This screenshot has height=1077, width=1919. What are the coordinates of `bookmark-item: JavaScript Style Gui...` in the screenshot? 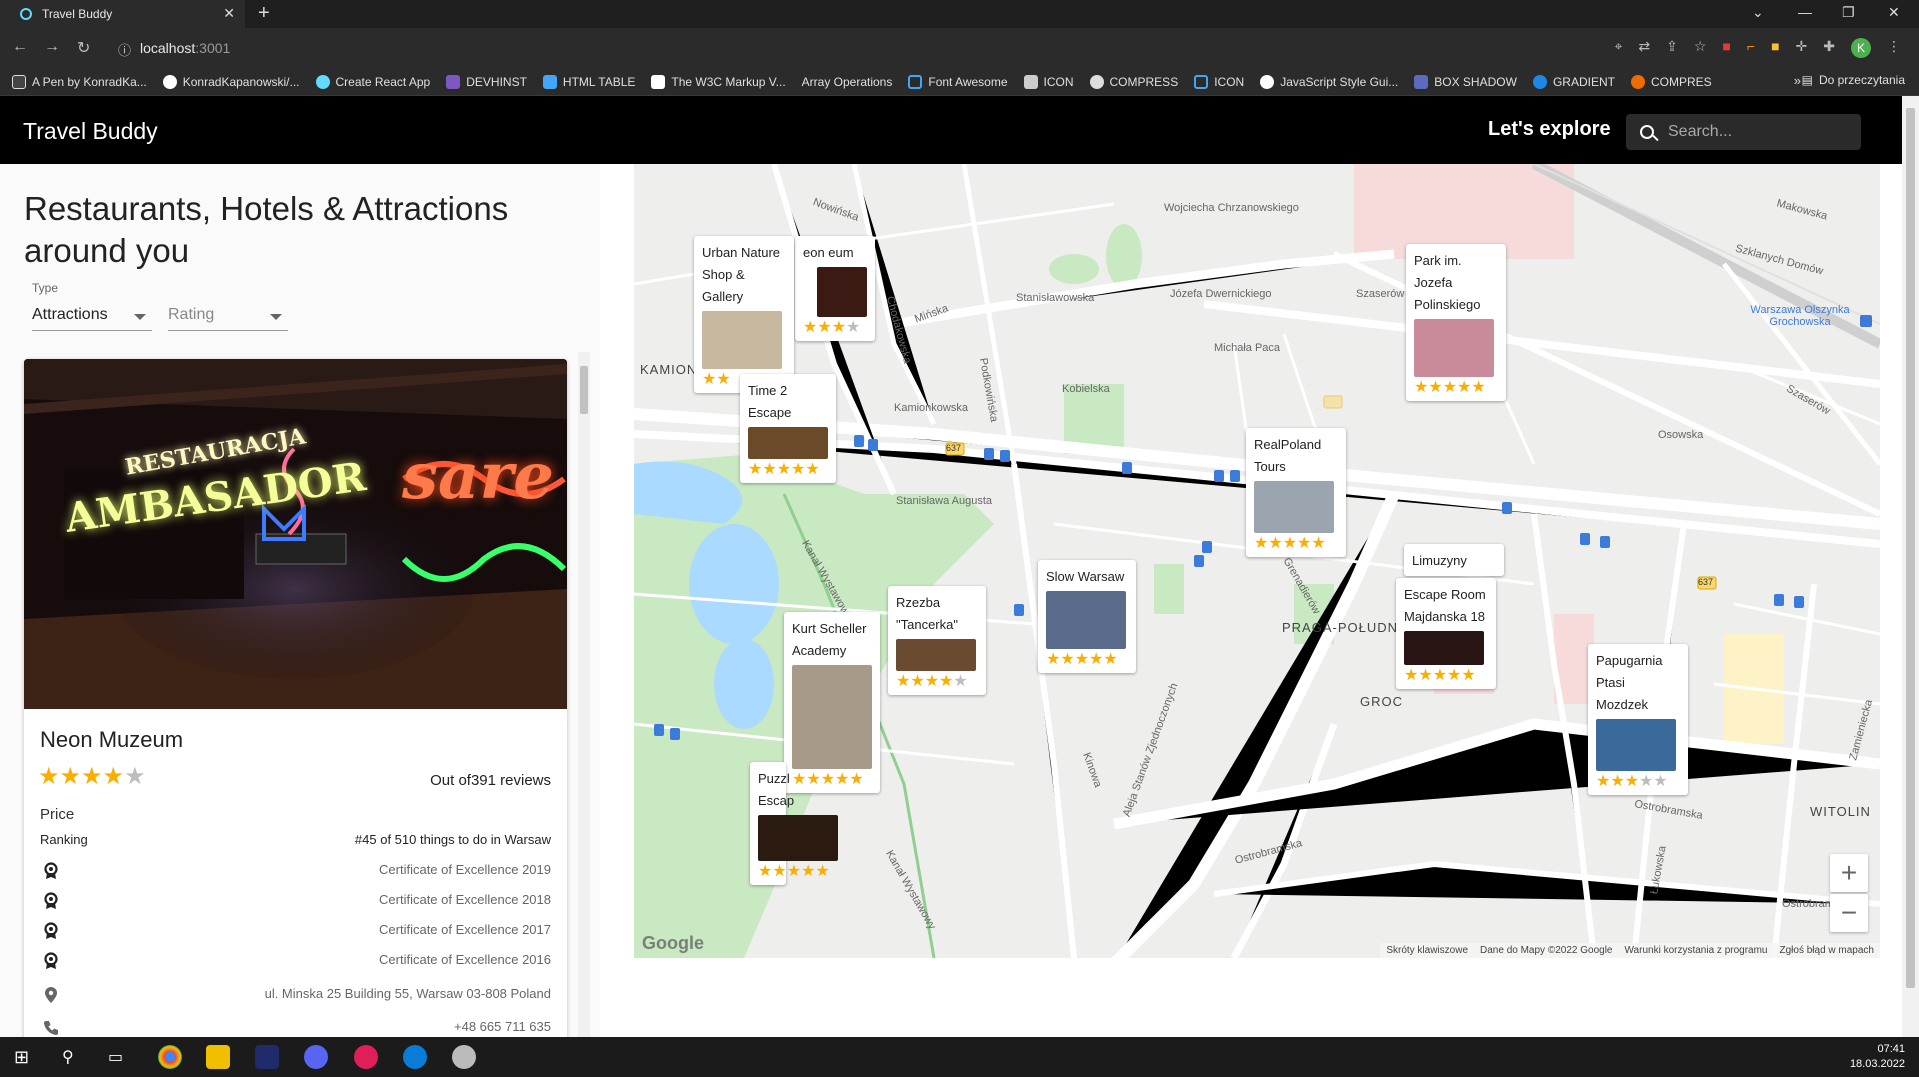 It's located at (1329, 81).